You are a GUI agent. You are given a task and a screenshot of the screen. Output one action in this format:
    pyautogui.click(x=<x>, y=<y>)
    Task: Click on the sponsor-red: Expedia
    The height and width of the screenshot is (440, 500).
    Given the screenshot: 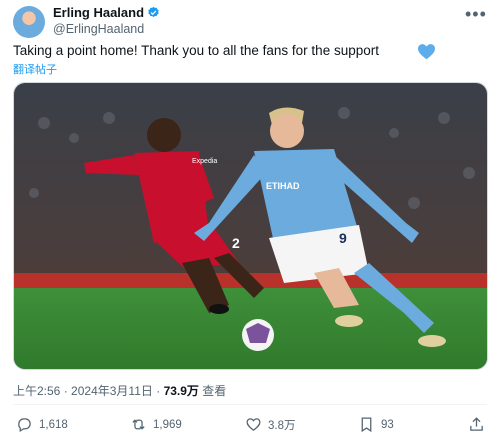 What is the action you would take?
    pyautogui.click(x=204, y=161)
    